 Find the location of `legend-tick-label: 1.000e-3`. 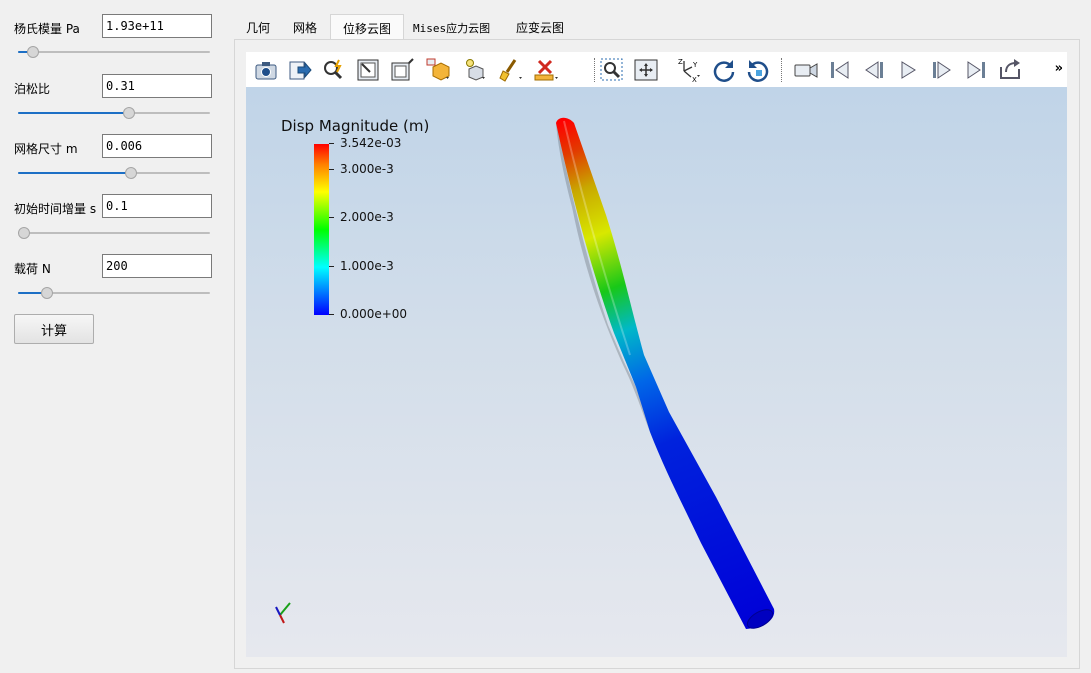

legend-tick-label: 1.000e-3 is located at coordinates (367, 266).